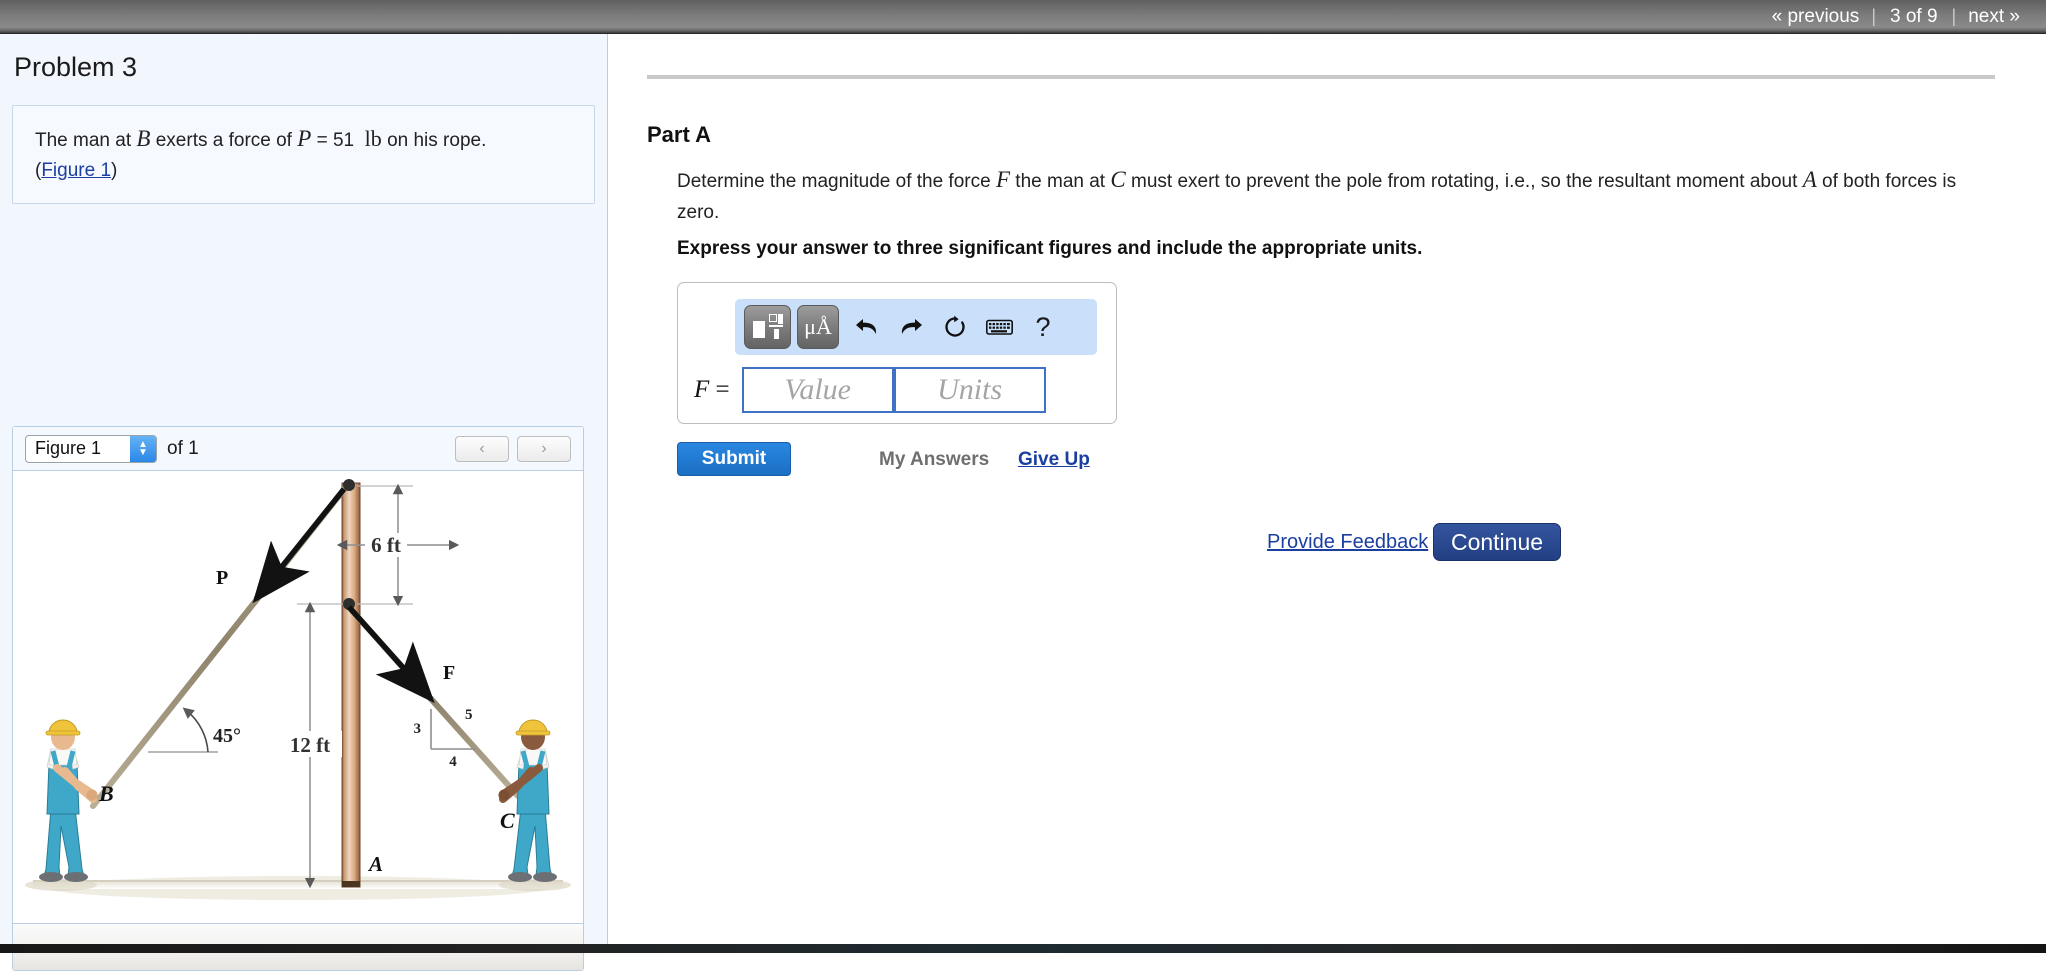  What do you see at coordinates (507, 820) in the screenshot?
I see `label-point-c: C` at bounding box center [507, 820].